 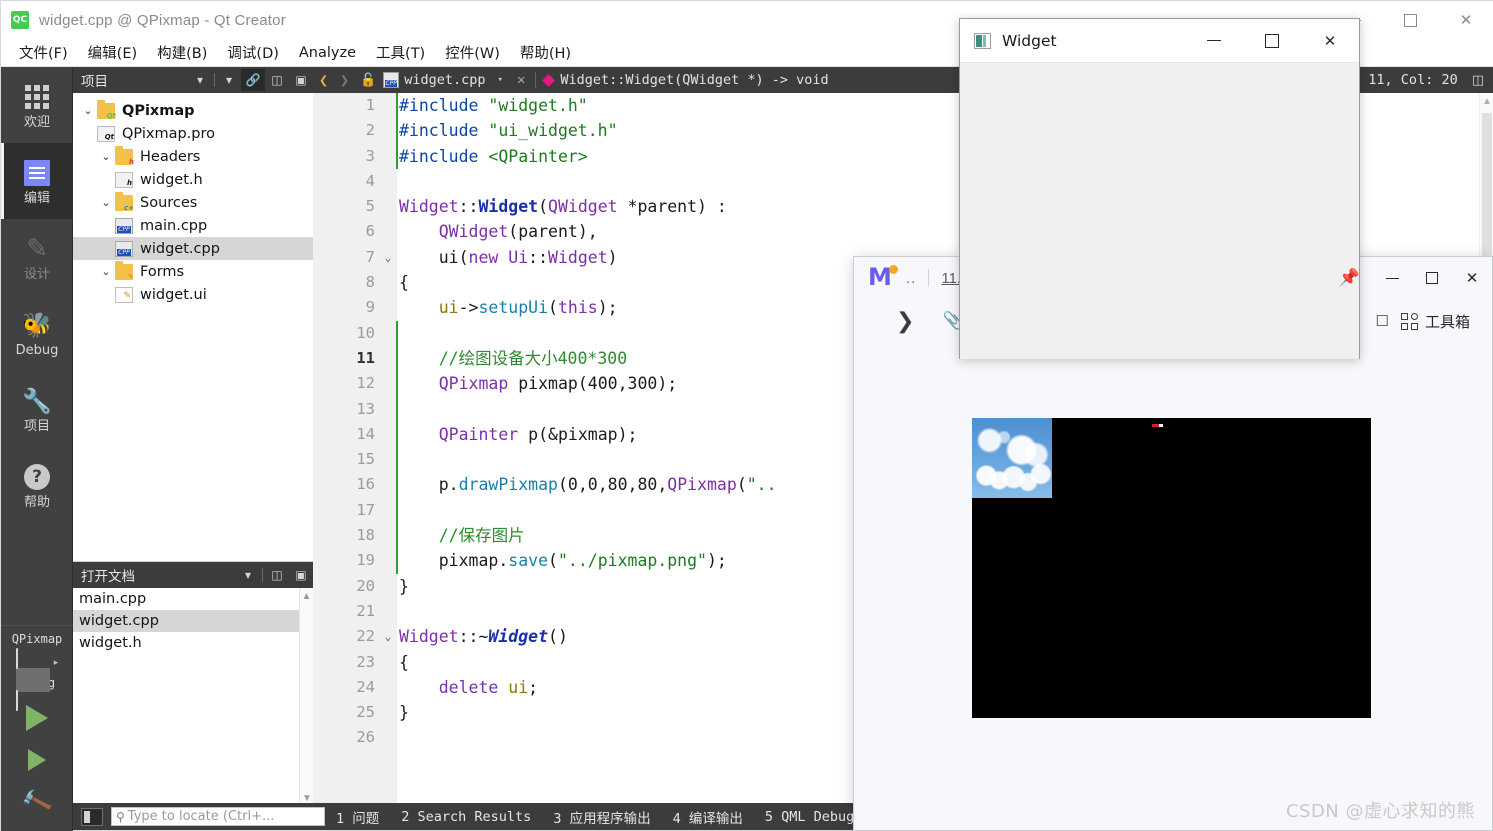 I want to click on output-pane-compile: 4 编译输出, so click(x=708, y=817).